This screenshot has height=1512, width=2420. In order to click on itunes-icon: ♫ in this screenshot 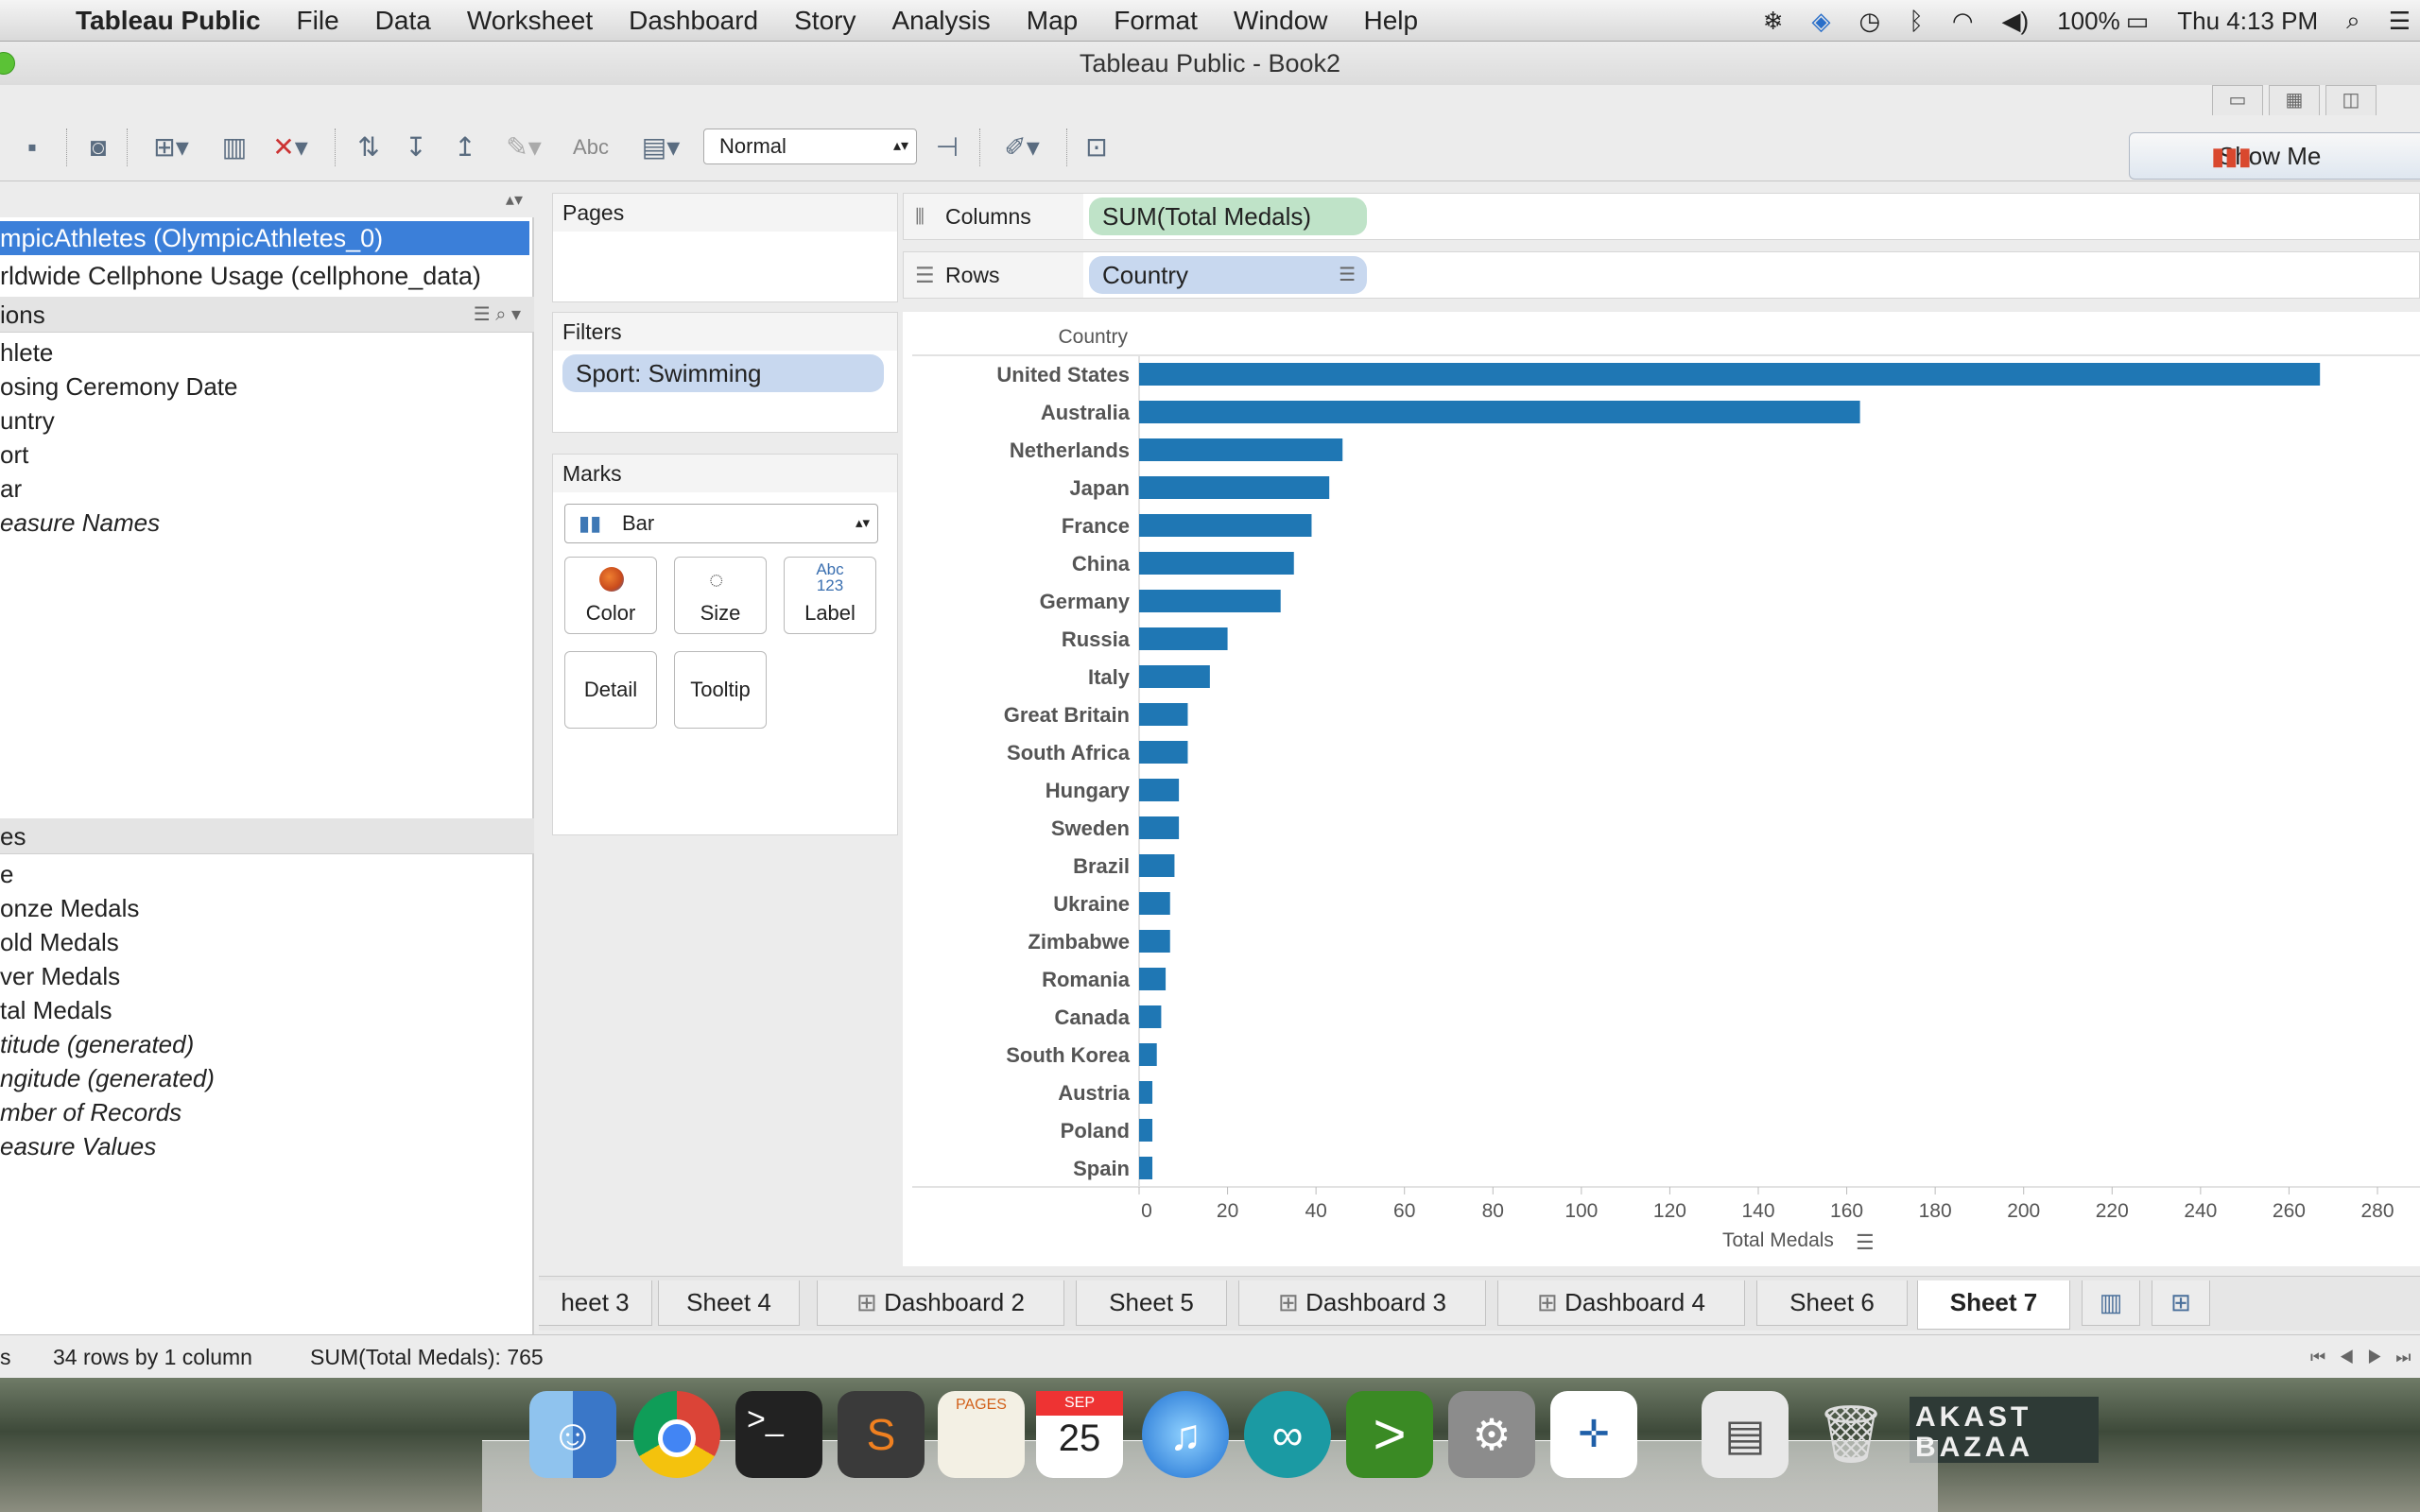, I will do `click(1185, 1434)`.